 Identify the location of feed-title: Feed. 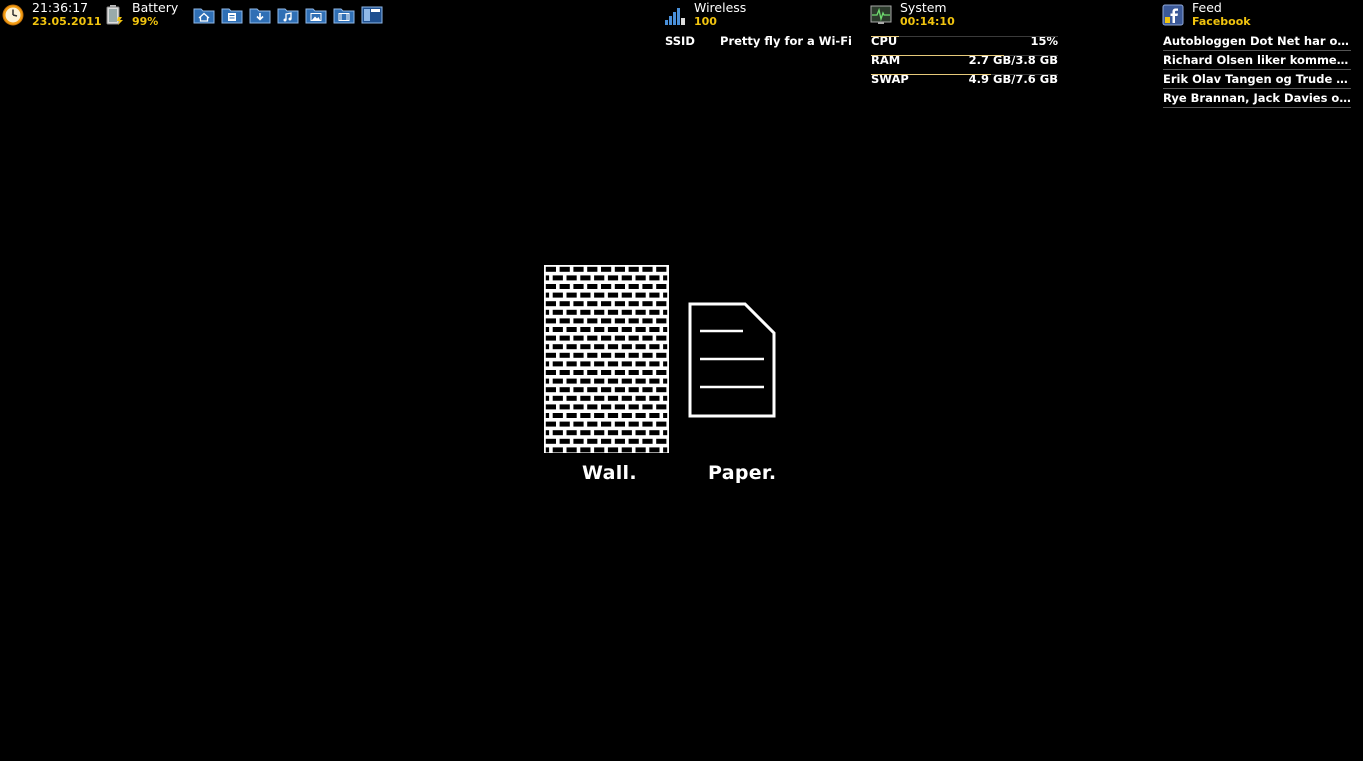
(1207, 7).